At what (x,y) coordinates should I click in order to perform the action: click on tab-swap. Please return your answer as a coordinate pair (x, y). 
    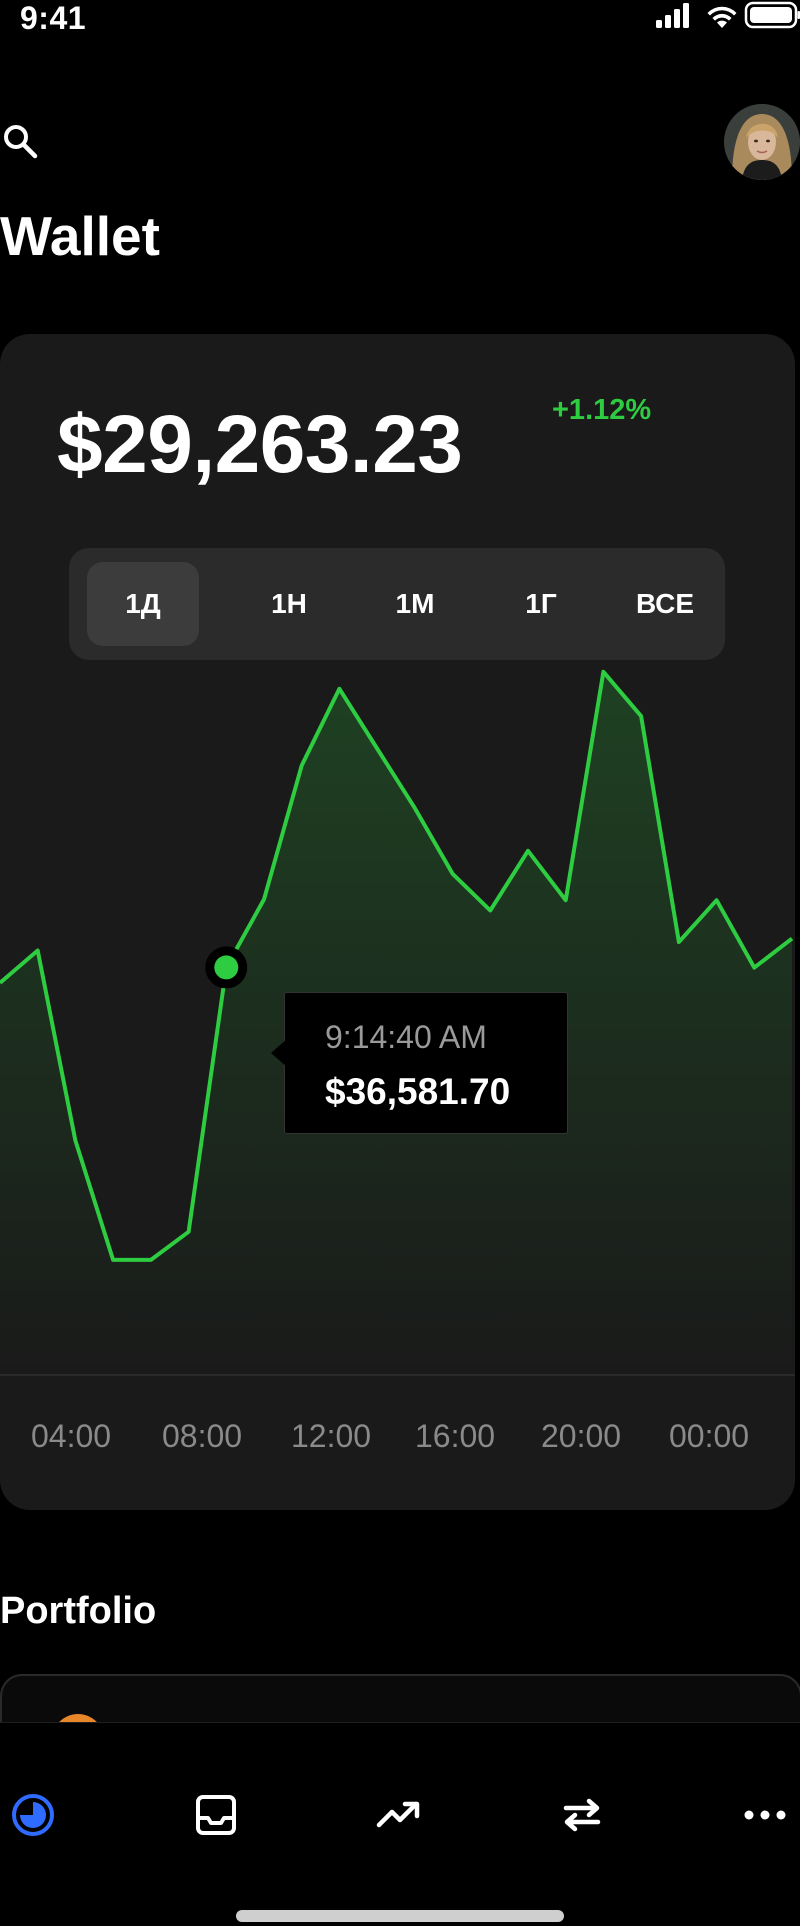
    Looking at the image, I should click on (582, 1815).